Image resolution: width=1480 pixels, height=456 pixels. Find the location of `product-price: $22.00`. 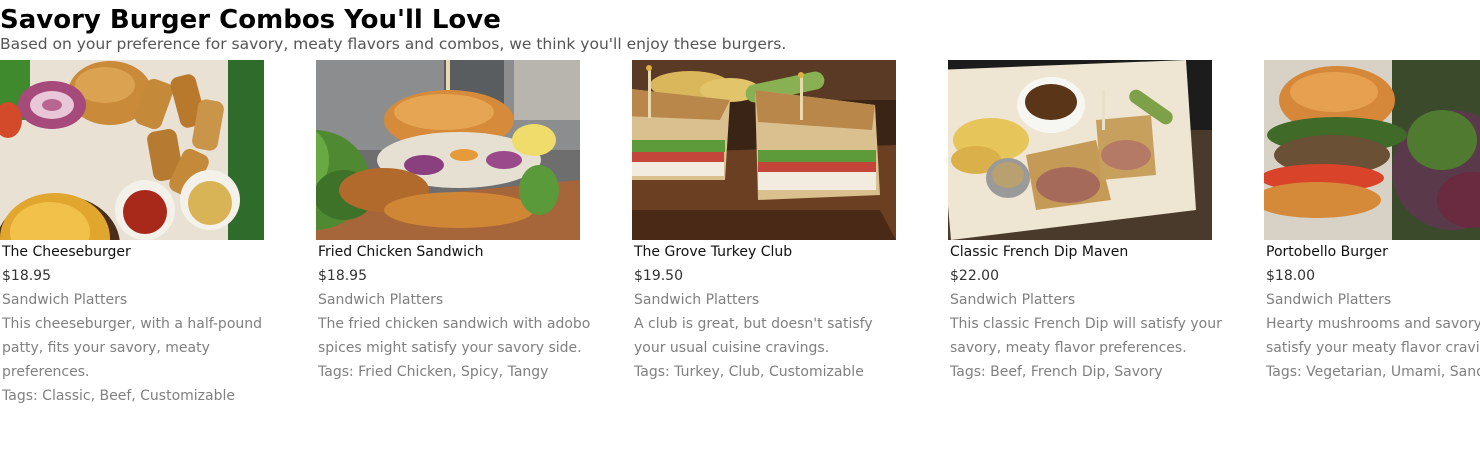

product-price: $22.00 is located at coordinates (974, 276).